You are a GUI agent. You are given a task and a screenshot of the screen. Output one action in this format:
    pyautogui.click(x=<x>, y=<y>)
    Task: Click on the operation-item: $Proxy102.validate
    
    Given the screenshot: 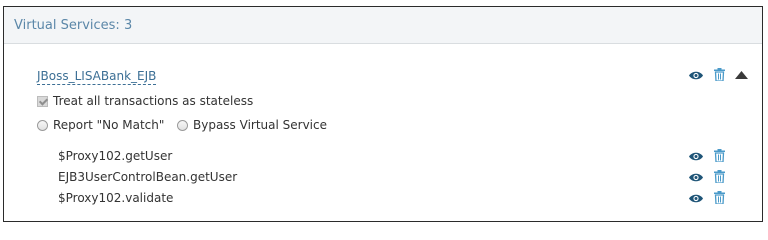 What is the action you would take?
    pyautogui.click(x=116, y=198)
    